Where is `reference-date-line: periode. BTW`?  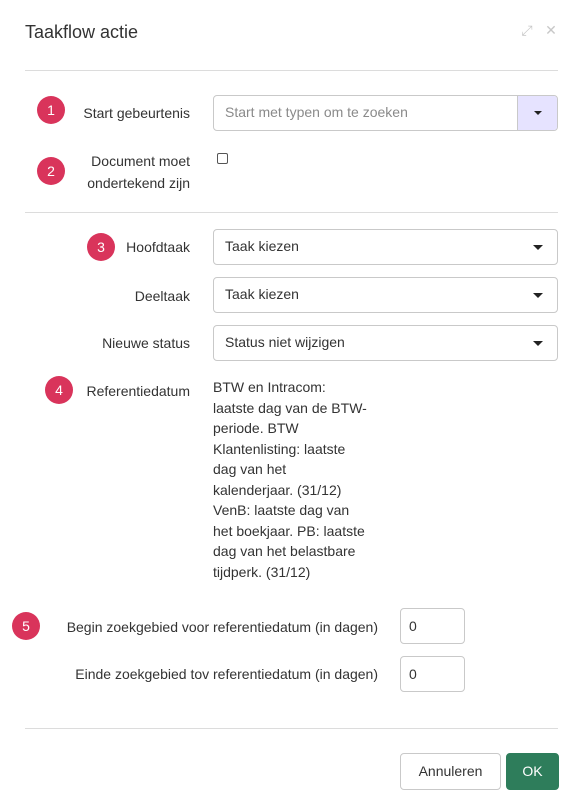
reference-date-line: periode. BTW is located at coordinates (256, 428).